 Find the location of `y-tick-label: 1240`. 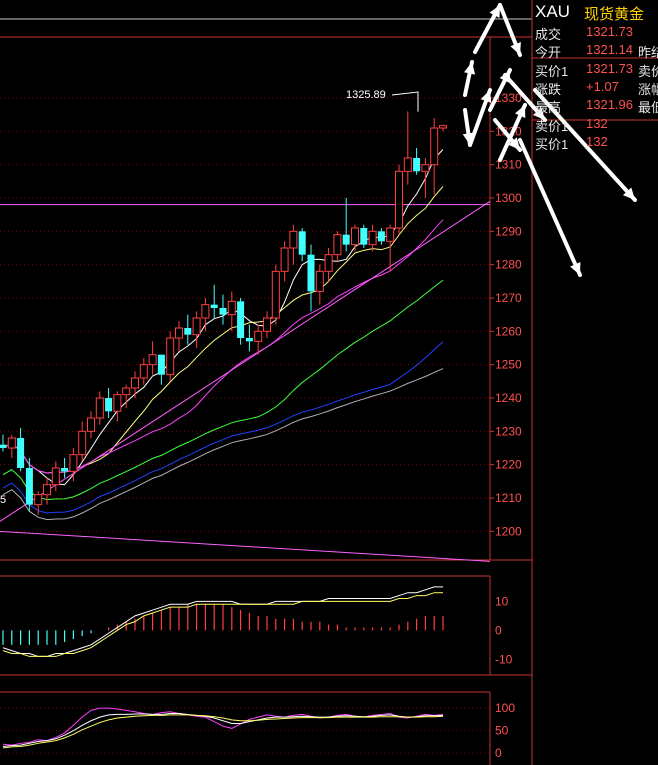

y-tick-label: 1240 is located at coordinates (508, 398).